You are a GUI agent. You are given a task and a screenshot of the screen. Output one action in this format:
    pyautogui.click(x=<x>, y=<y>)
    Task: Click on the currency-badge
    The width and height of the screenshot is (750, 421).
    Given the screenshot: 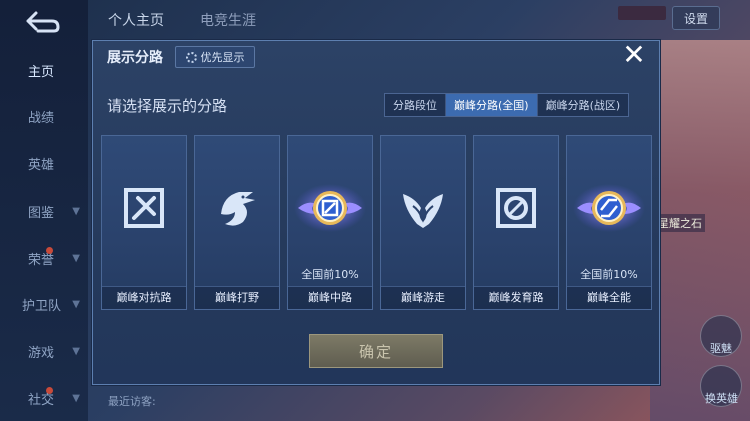 What is the action you would take?
    pyautogui.click(x=642, y=13)
    